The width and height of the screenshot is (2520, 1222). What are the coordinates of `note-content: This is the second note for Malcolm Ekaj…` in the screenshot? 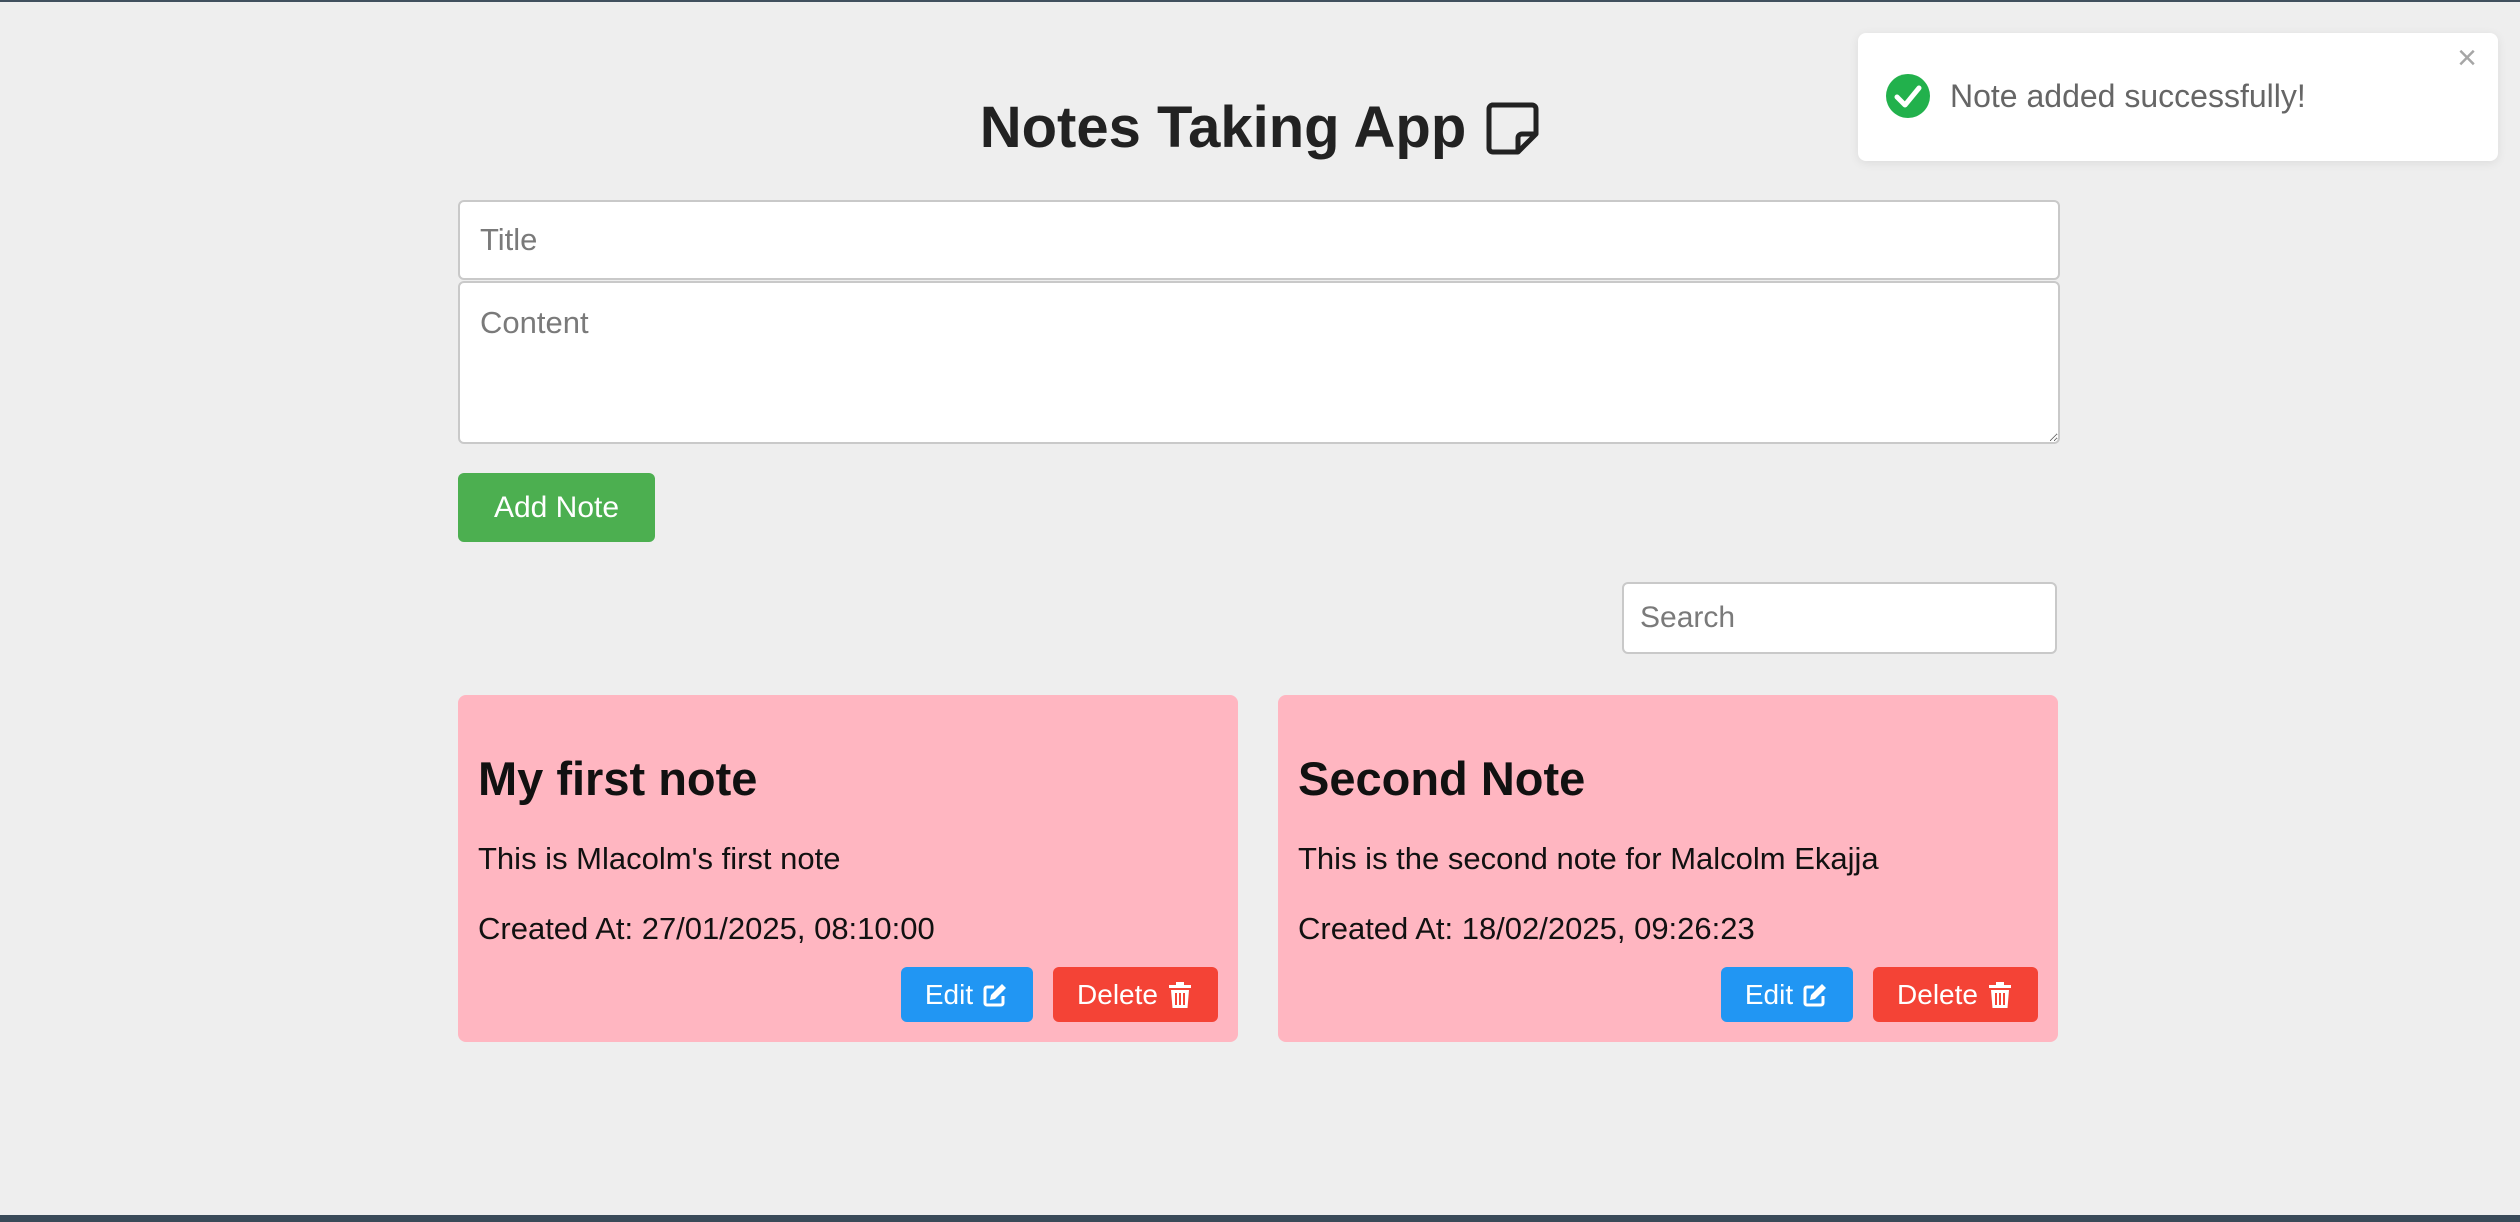 It's located at (1588, 858).